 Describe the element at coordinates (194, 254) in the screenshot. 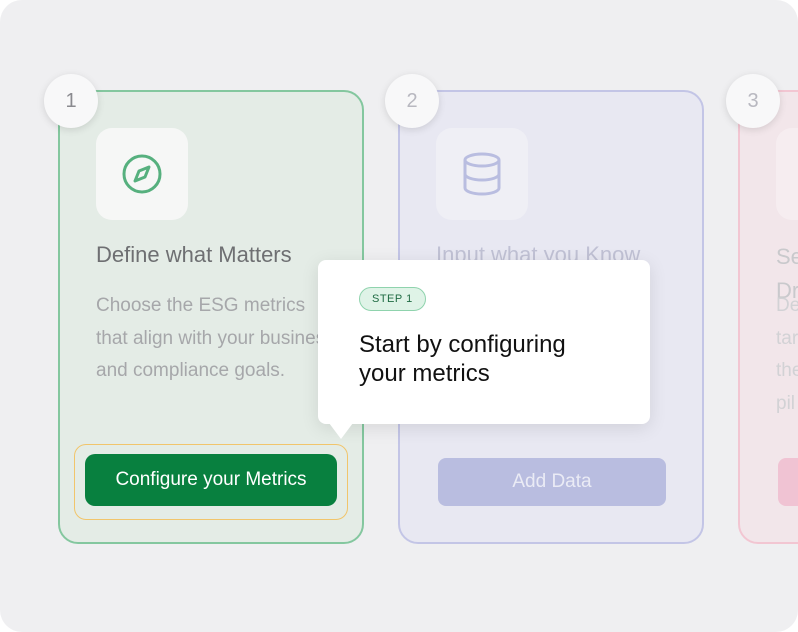

I see `card-title: Define what Matters` at that location.